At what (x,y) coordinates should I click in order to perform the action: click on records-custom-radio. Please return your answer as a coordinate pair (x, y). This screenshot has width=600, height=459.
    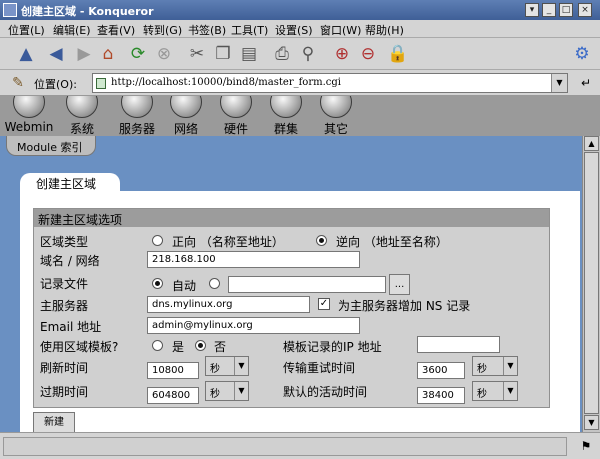
    Looking at the image, I should click on (214, 283).